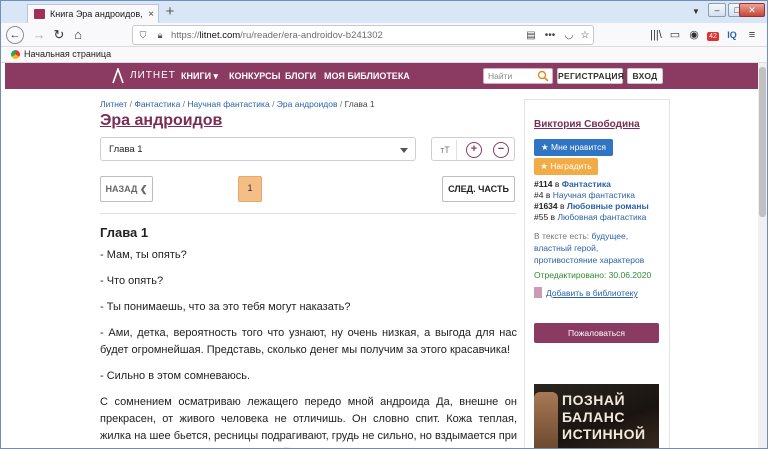 The image size is (768, 449). Describe the element at coordinates (445, 150) in the screenshot. I see `font-size-icon: тТ` at that location.